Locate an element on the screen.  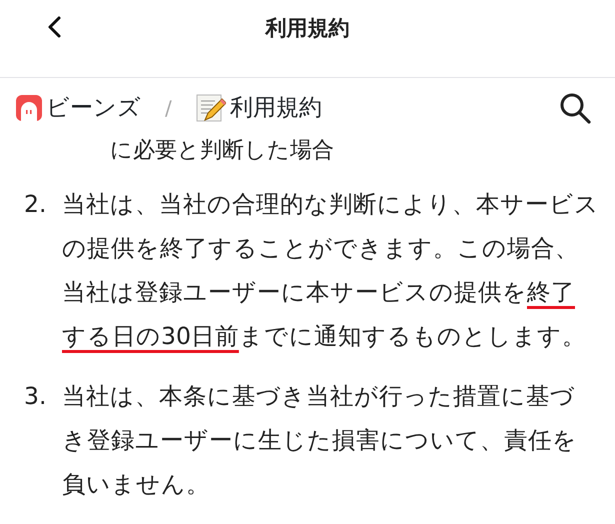
list-number: 3. is located at coordinates (36, 396).